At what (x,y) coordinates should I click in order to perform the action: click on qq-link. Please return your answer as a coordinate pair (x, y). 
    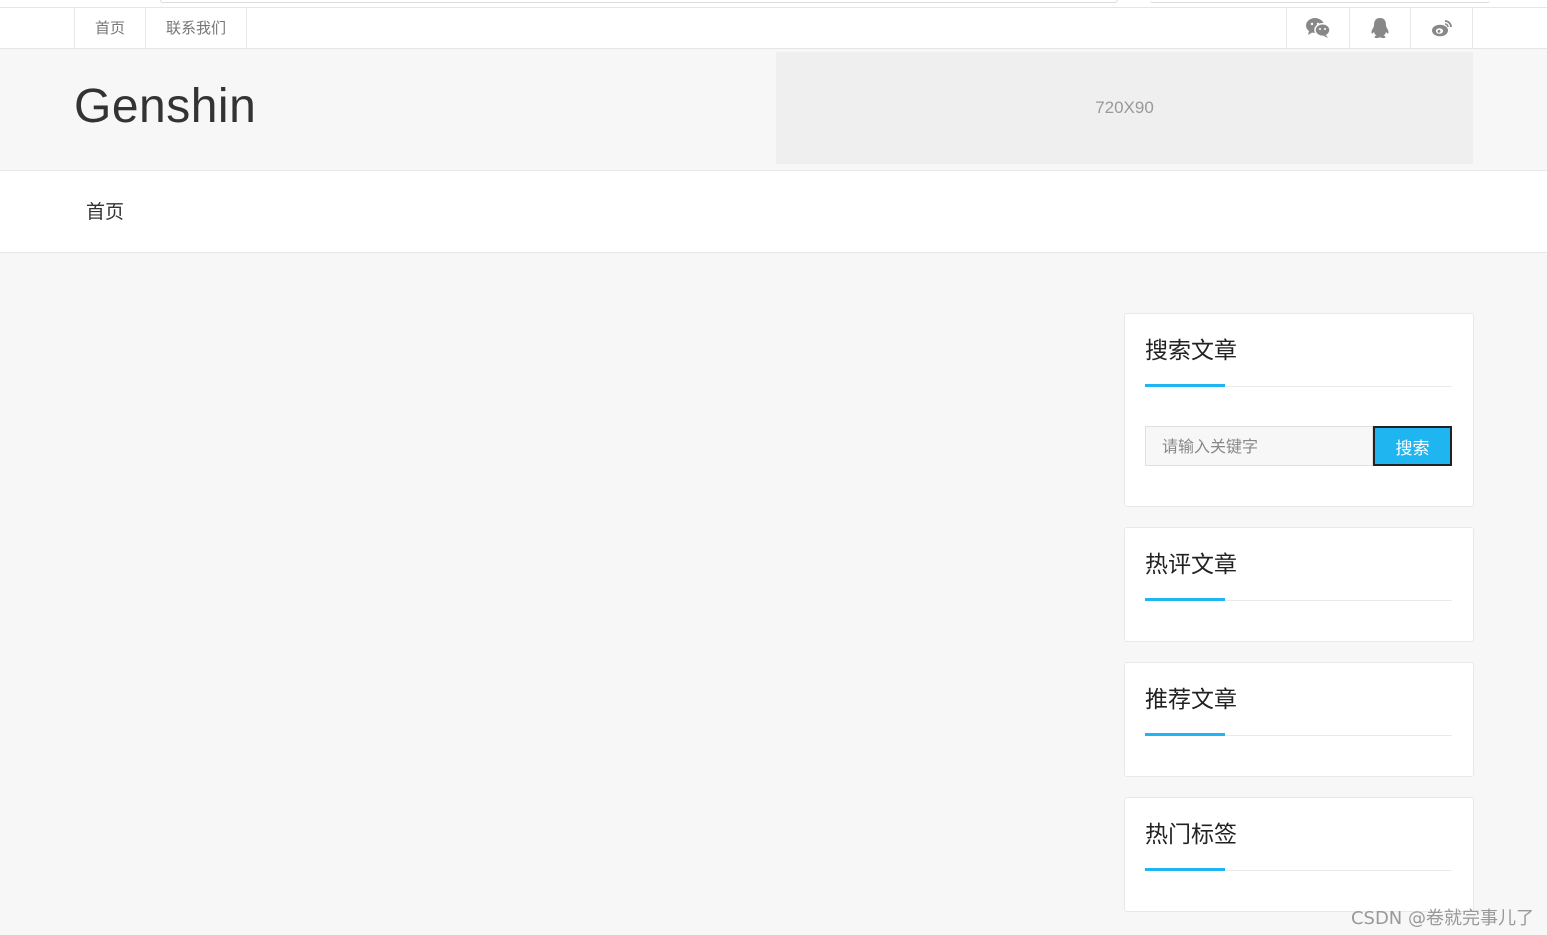
    Looking at the image, I should click on (1380, 28).